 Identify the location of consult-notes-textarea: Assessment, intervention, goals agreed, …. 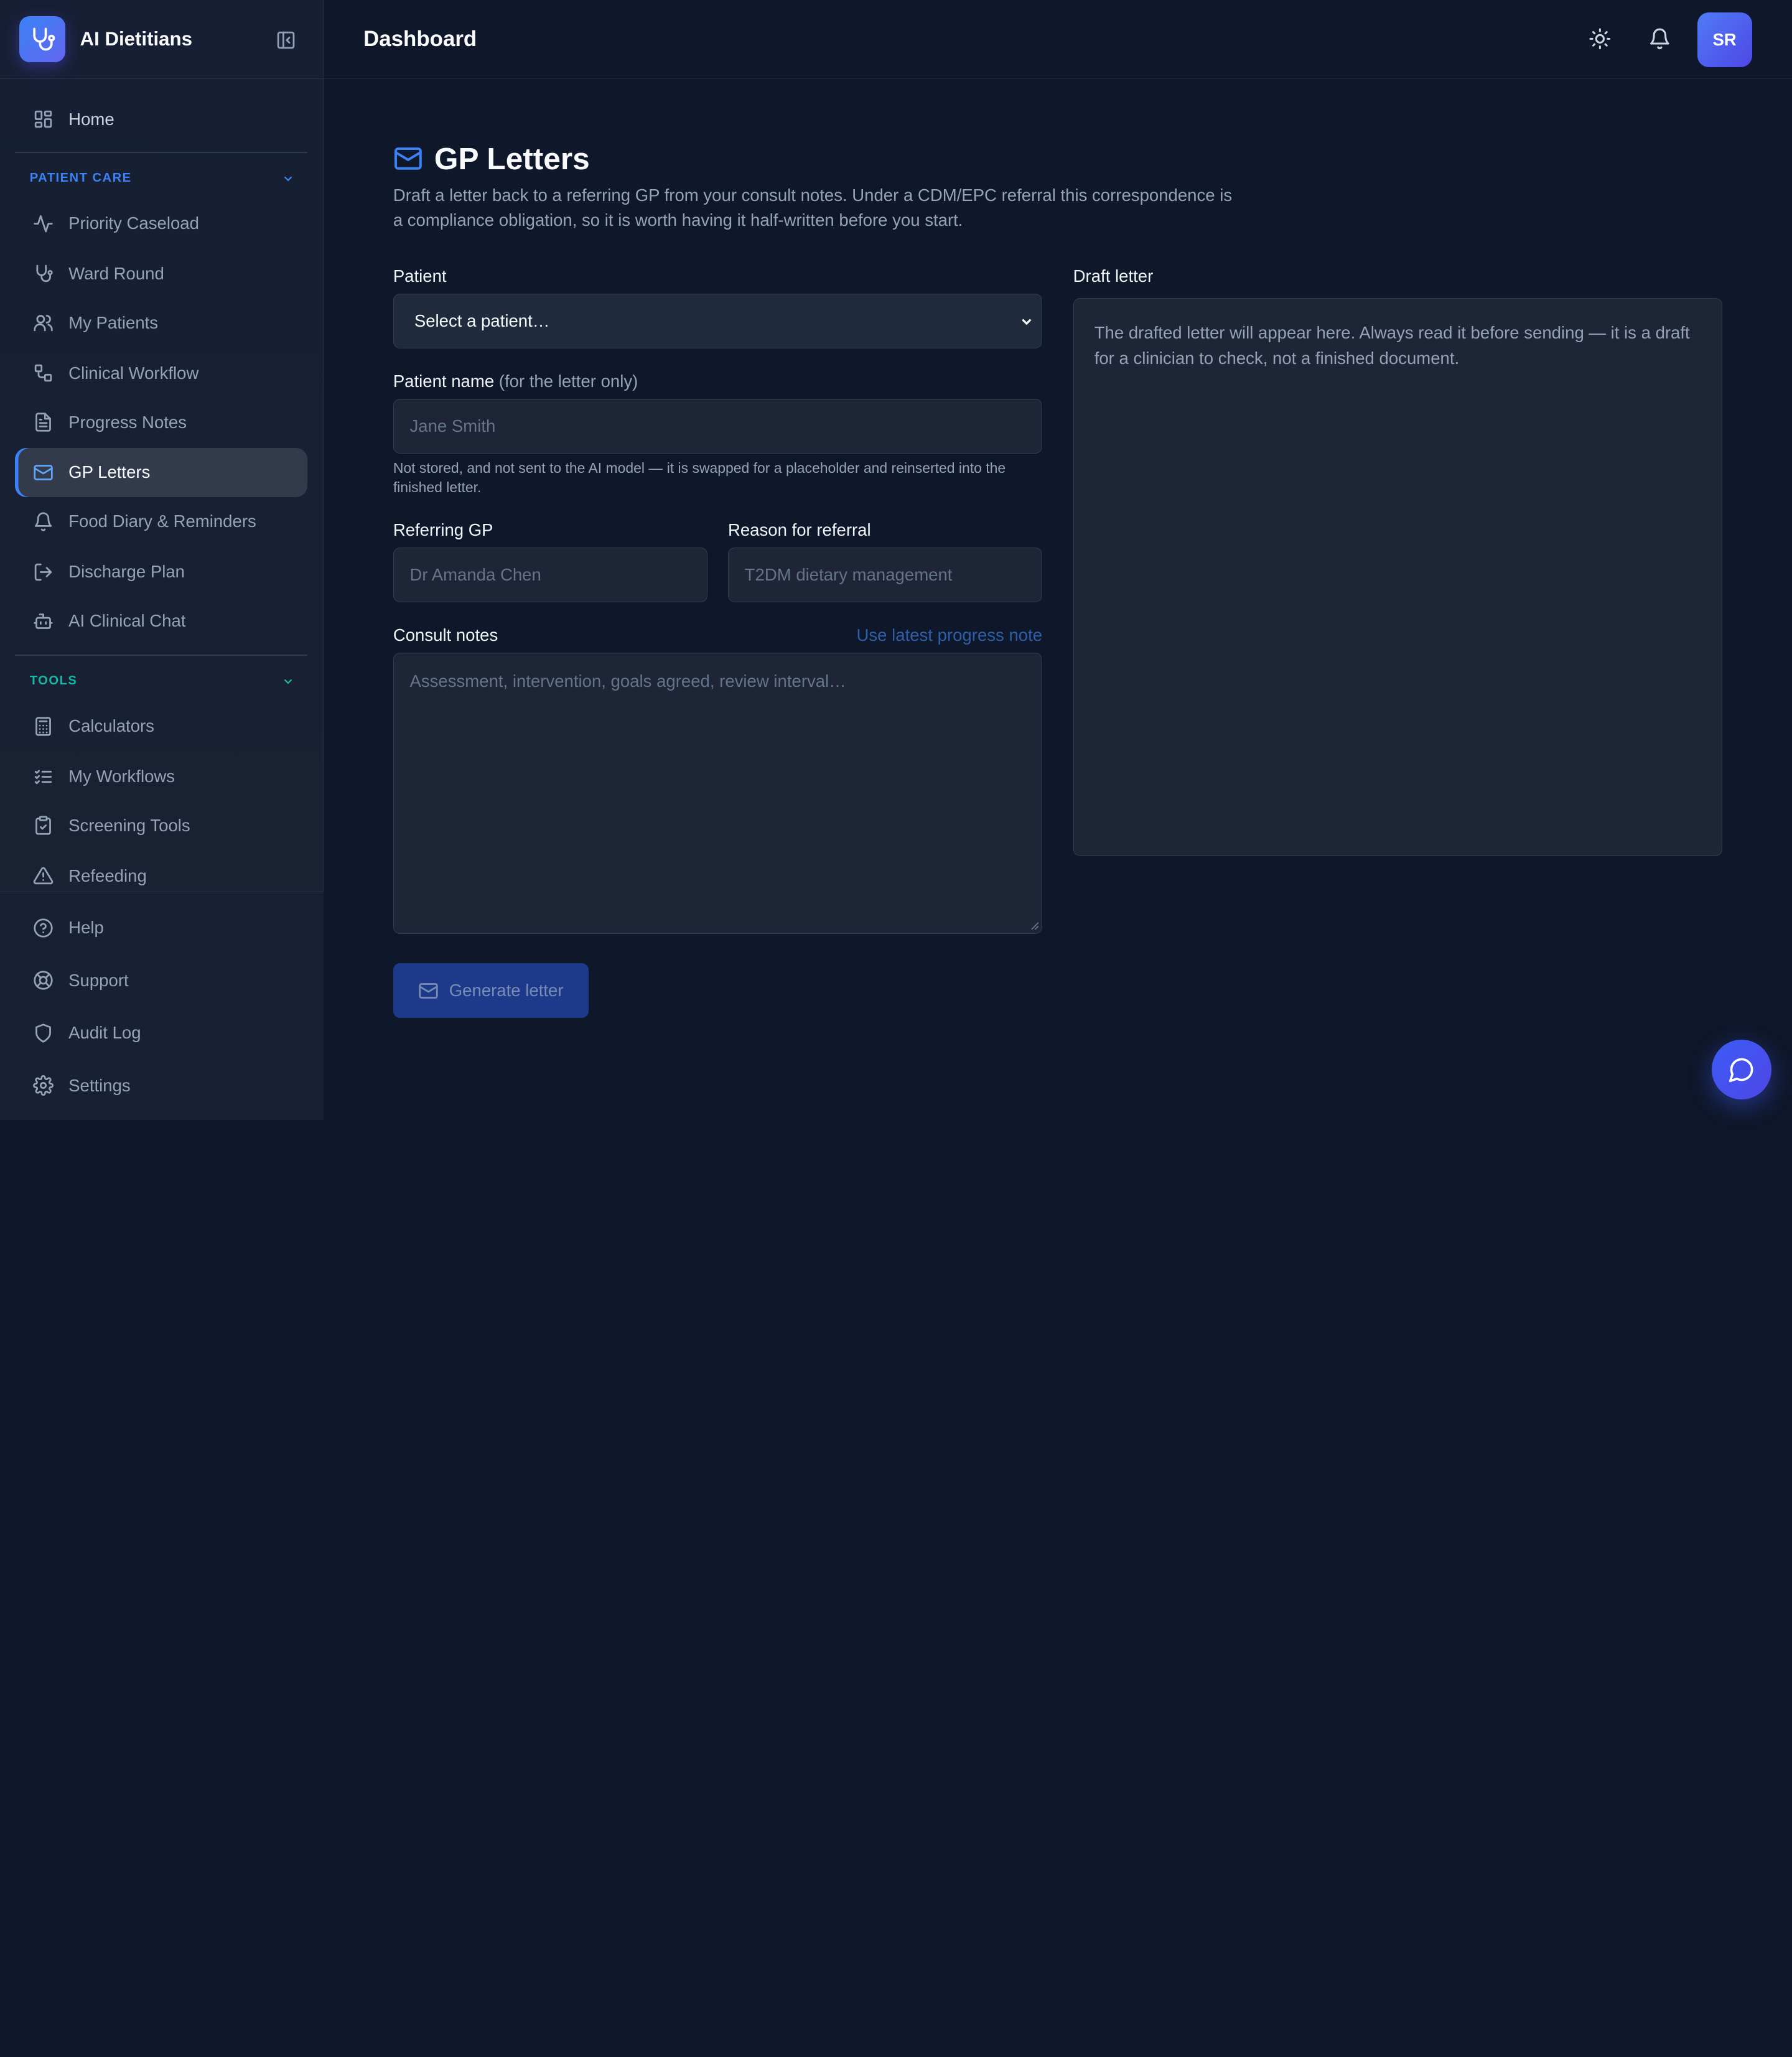
(718, 793).